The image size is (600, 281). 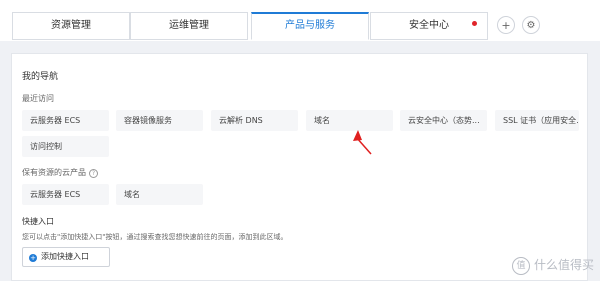 I want to click on settings-button: ⚙, so click(x=531, y=25).